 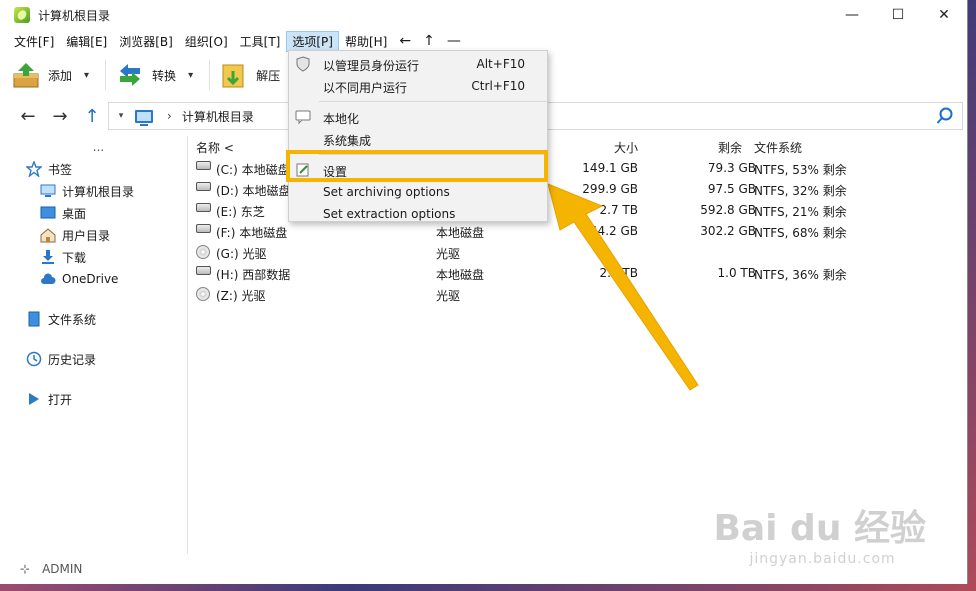 I want to click on sidebar-filesystem-label: 文件系统, so click(x=72, y=319).